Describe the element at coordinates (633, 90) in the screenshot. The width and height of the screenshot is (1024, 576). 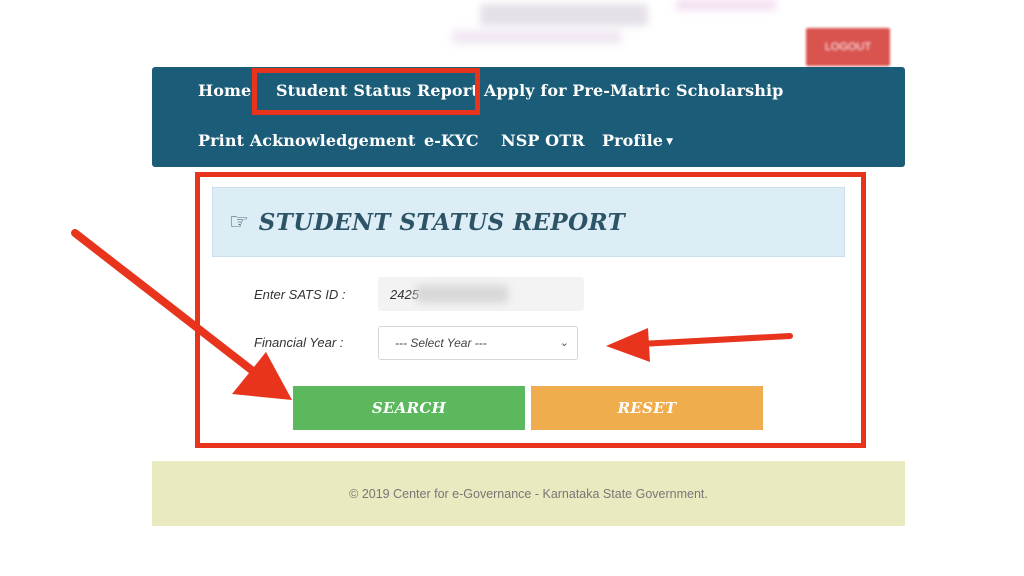
I see `nav-item-apply-pre-matric: Apply for Pre-Matric Scholarship` at that location.